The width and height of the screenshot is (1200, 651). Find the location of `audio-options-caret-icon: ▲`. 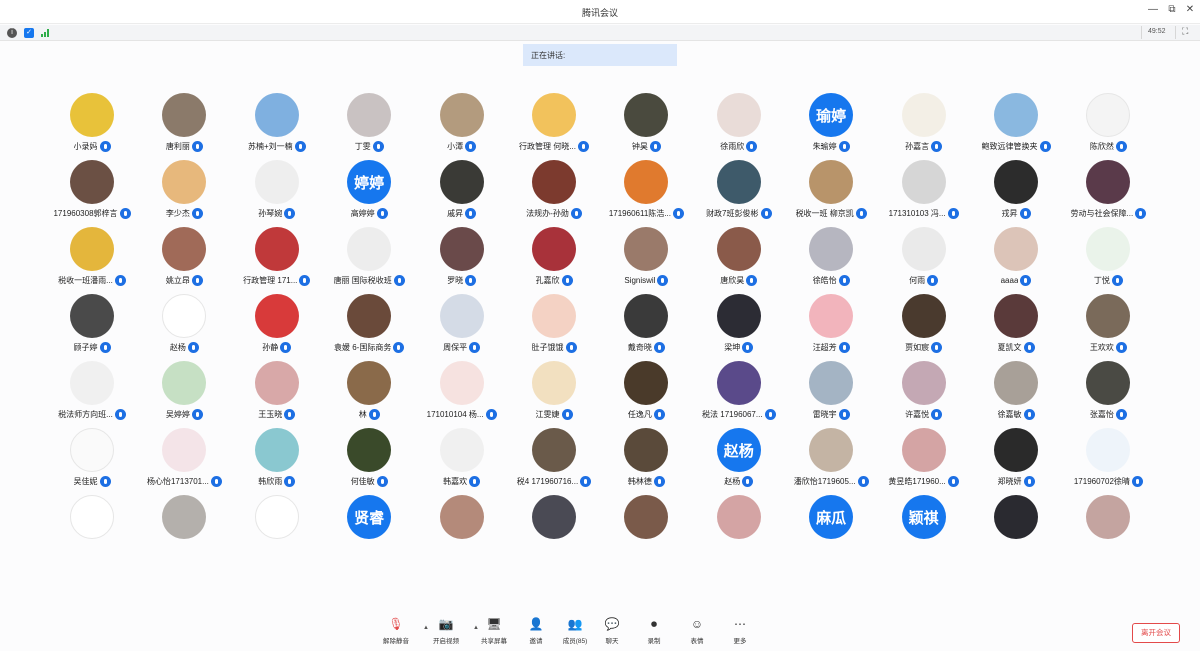

audio-options-caret-icon: ▲ is located at coordinates (426, 628).